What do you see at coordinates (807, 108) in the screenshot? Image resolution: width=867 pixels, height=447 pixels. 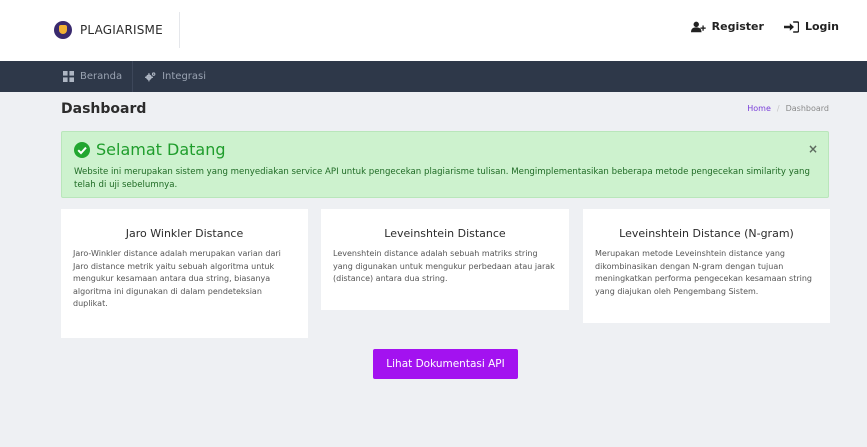 I see `breadcrumb-current: Dashboard` at bounding box center [807, 108].